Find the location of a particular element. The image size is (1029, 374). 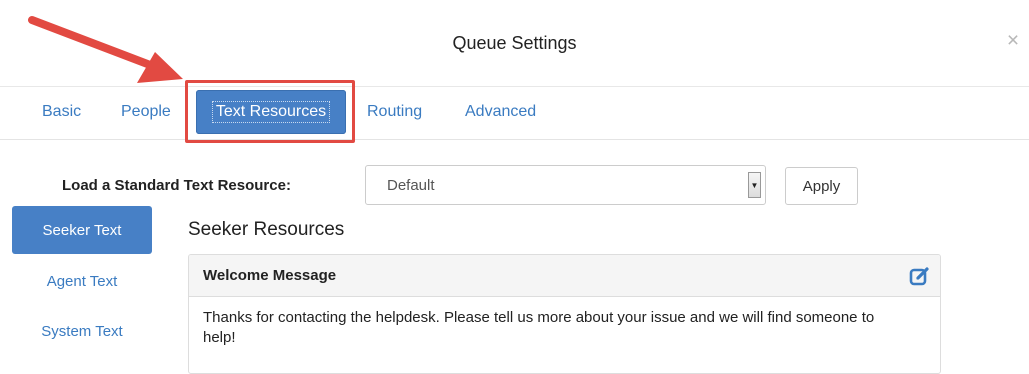

tab-text-resources: Text Resources is located at coordinates (271, 112).